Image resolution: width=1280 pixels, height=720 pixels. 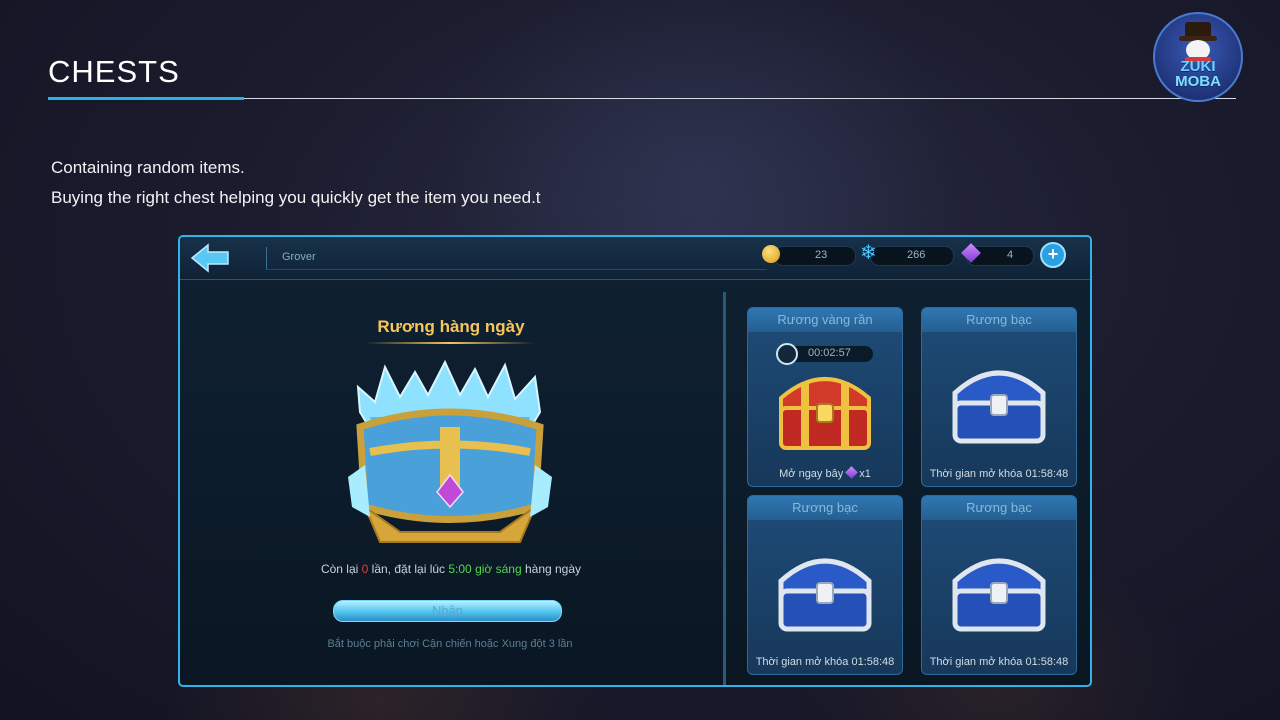 What do you see at coordinates (1198, 81) in the screenshot?
I see `logo-text-bottom: MOBA` at bounding box center [1198, 81].